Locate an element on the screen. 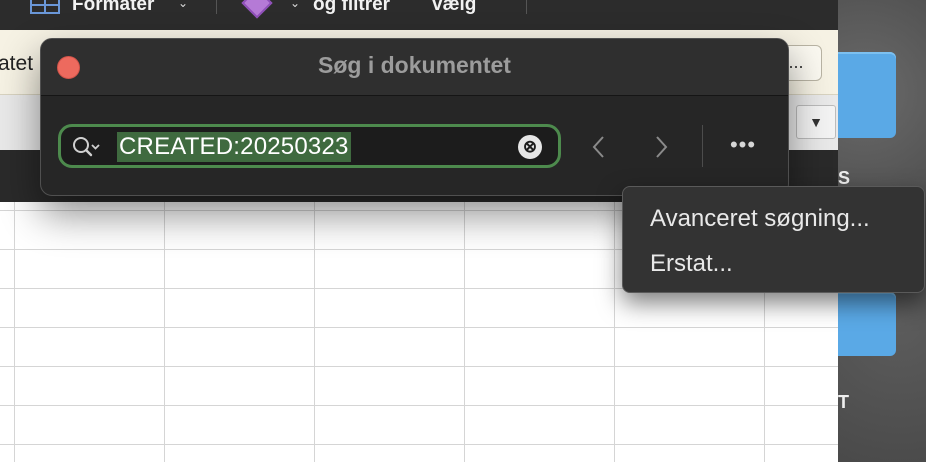 The image size is (926, 462). more-options-button: ••• is located at coordinates (743, 146).